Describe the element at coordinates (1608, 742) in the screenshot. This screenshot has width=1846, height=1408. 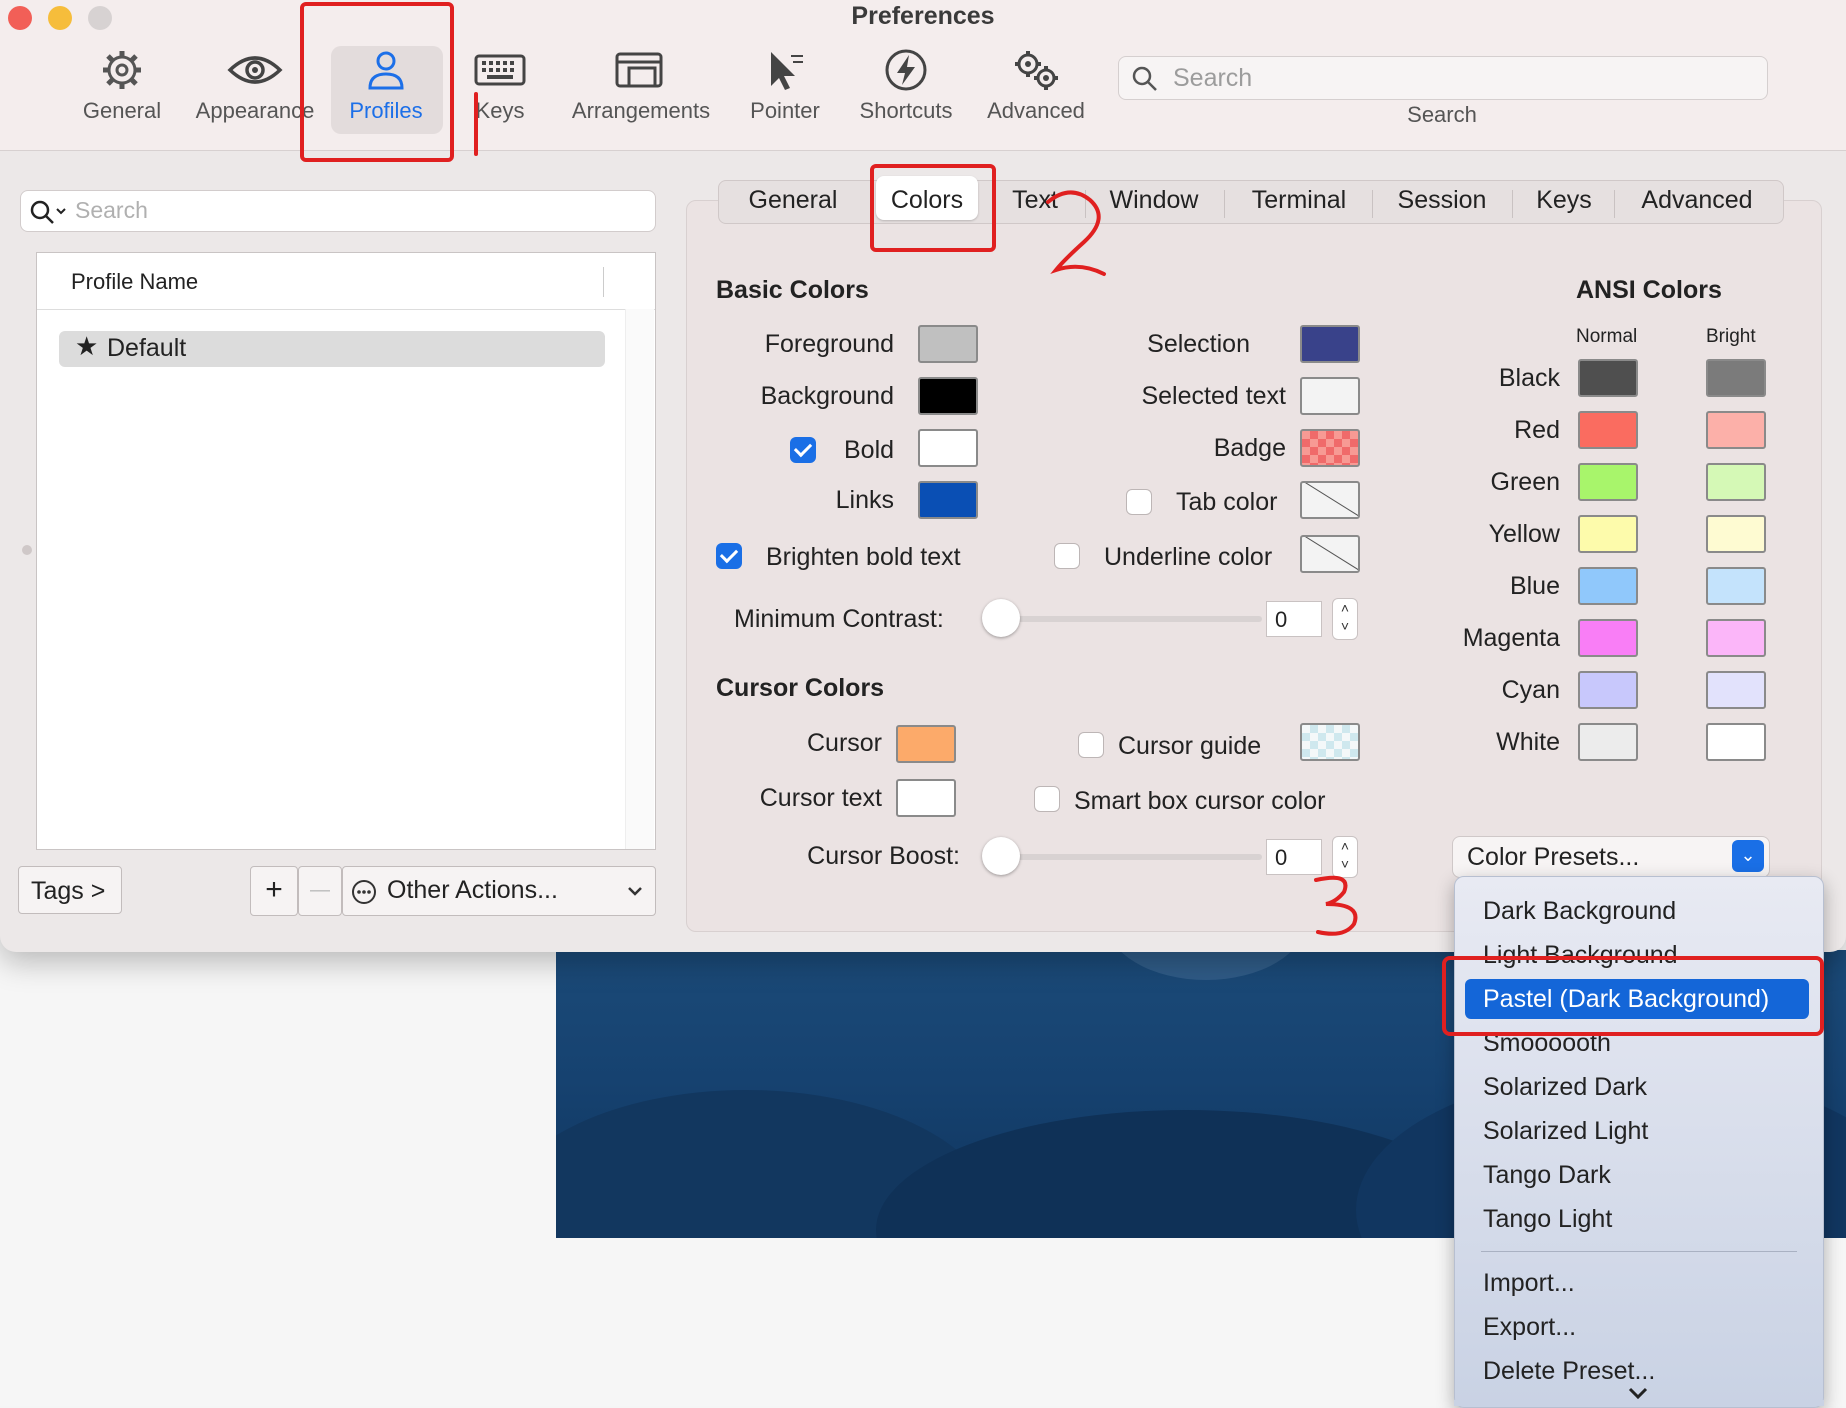
I see `ansi-white-normal-well` at that location.